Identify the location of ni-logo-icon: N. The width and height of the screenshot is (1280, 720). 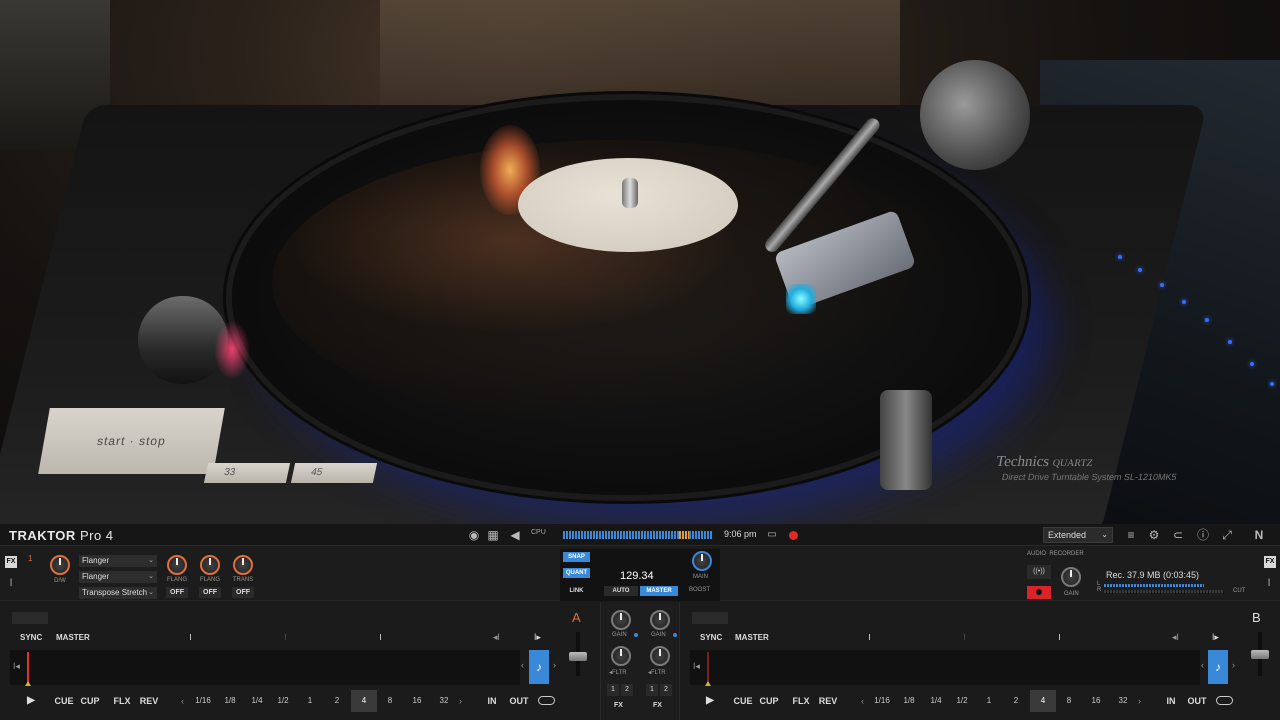
(1259, 535).